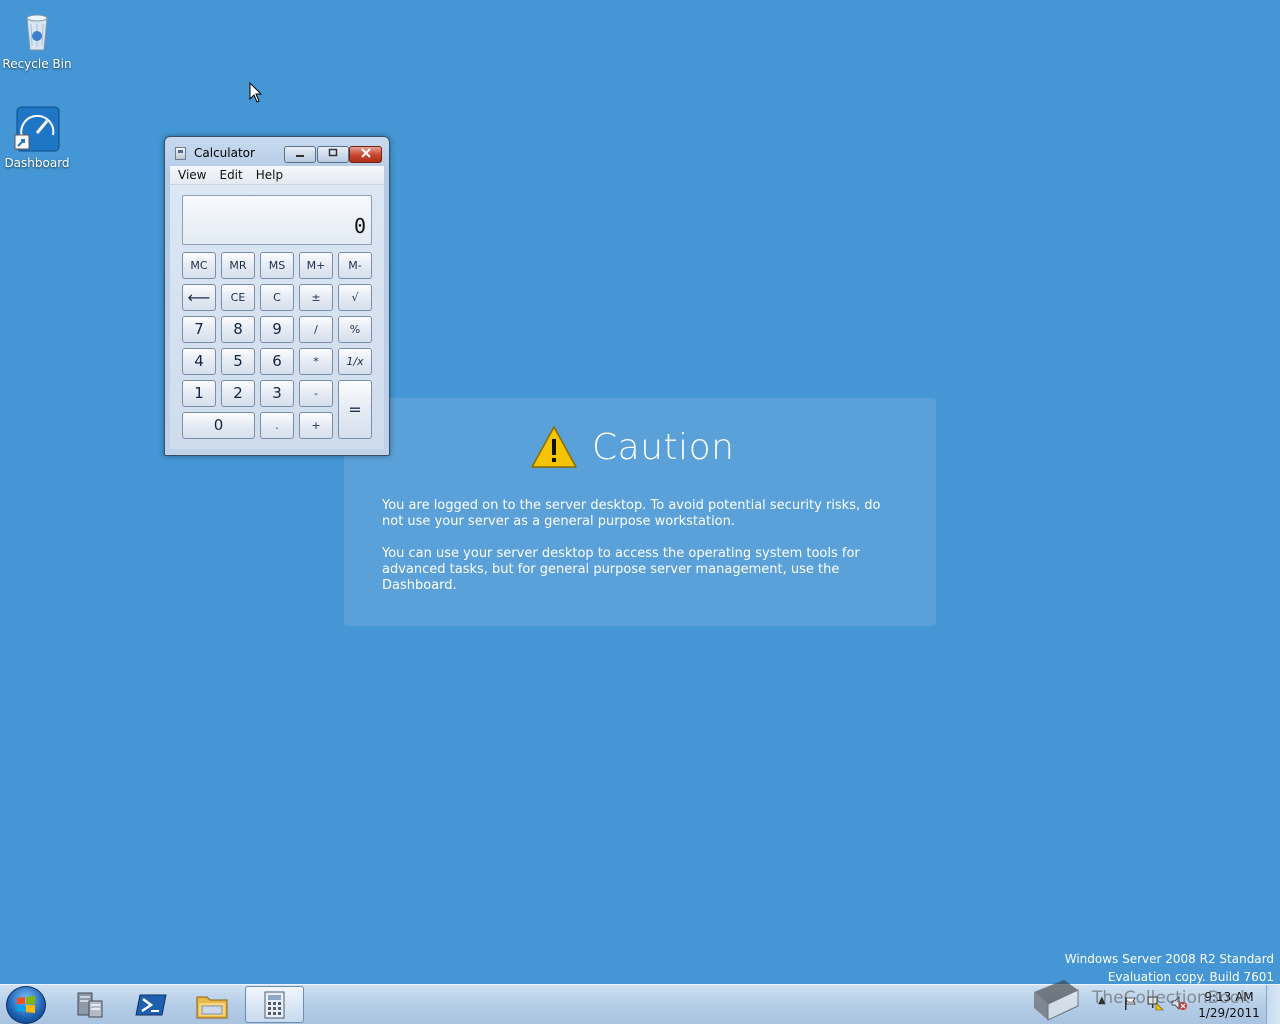  Describe the element at coordinates (663, 447) in the screenshot. I see `caution-title: Caution` at that location.